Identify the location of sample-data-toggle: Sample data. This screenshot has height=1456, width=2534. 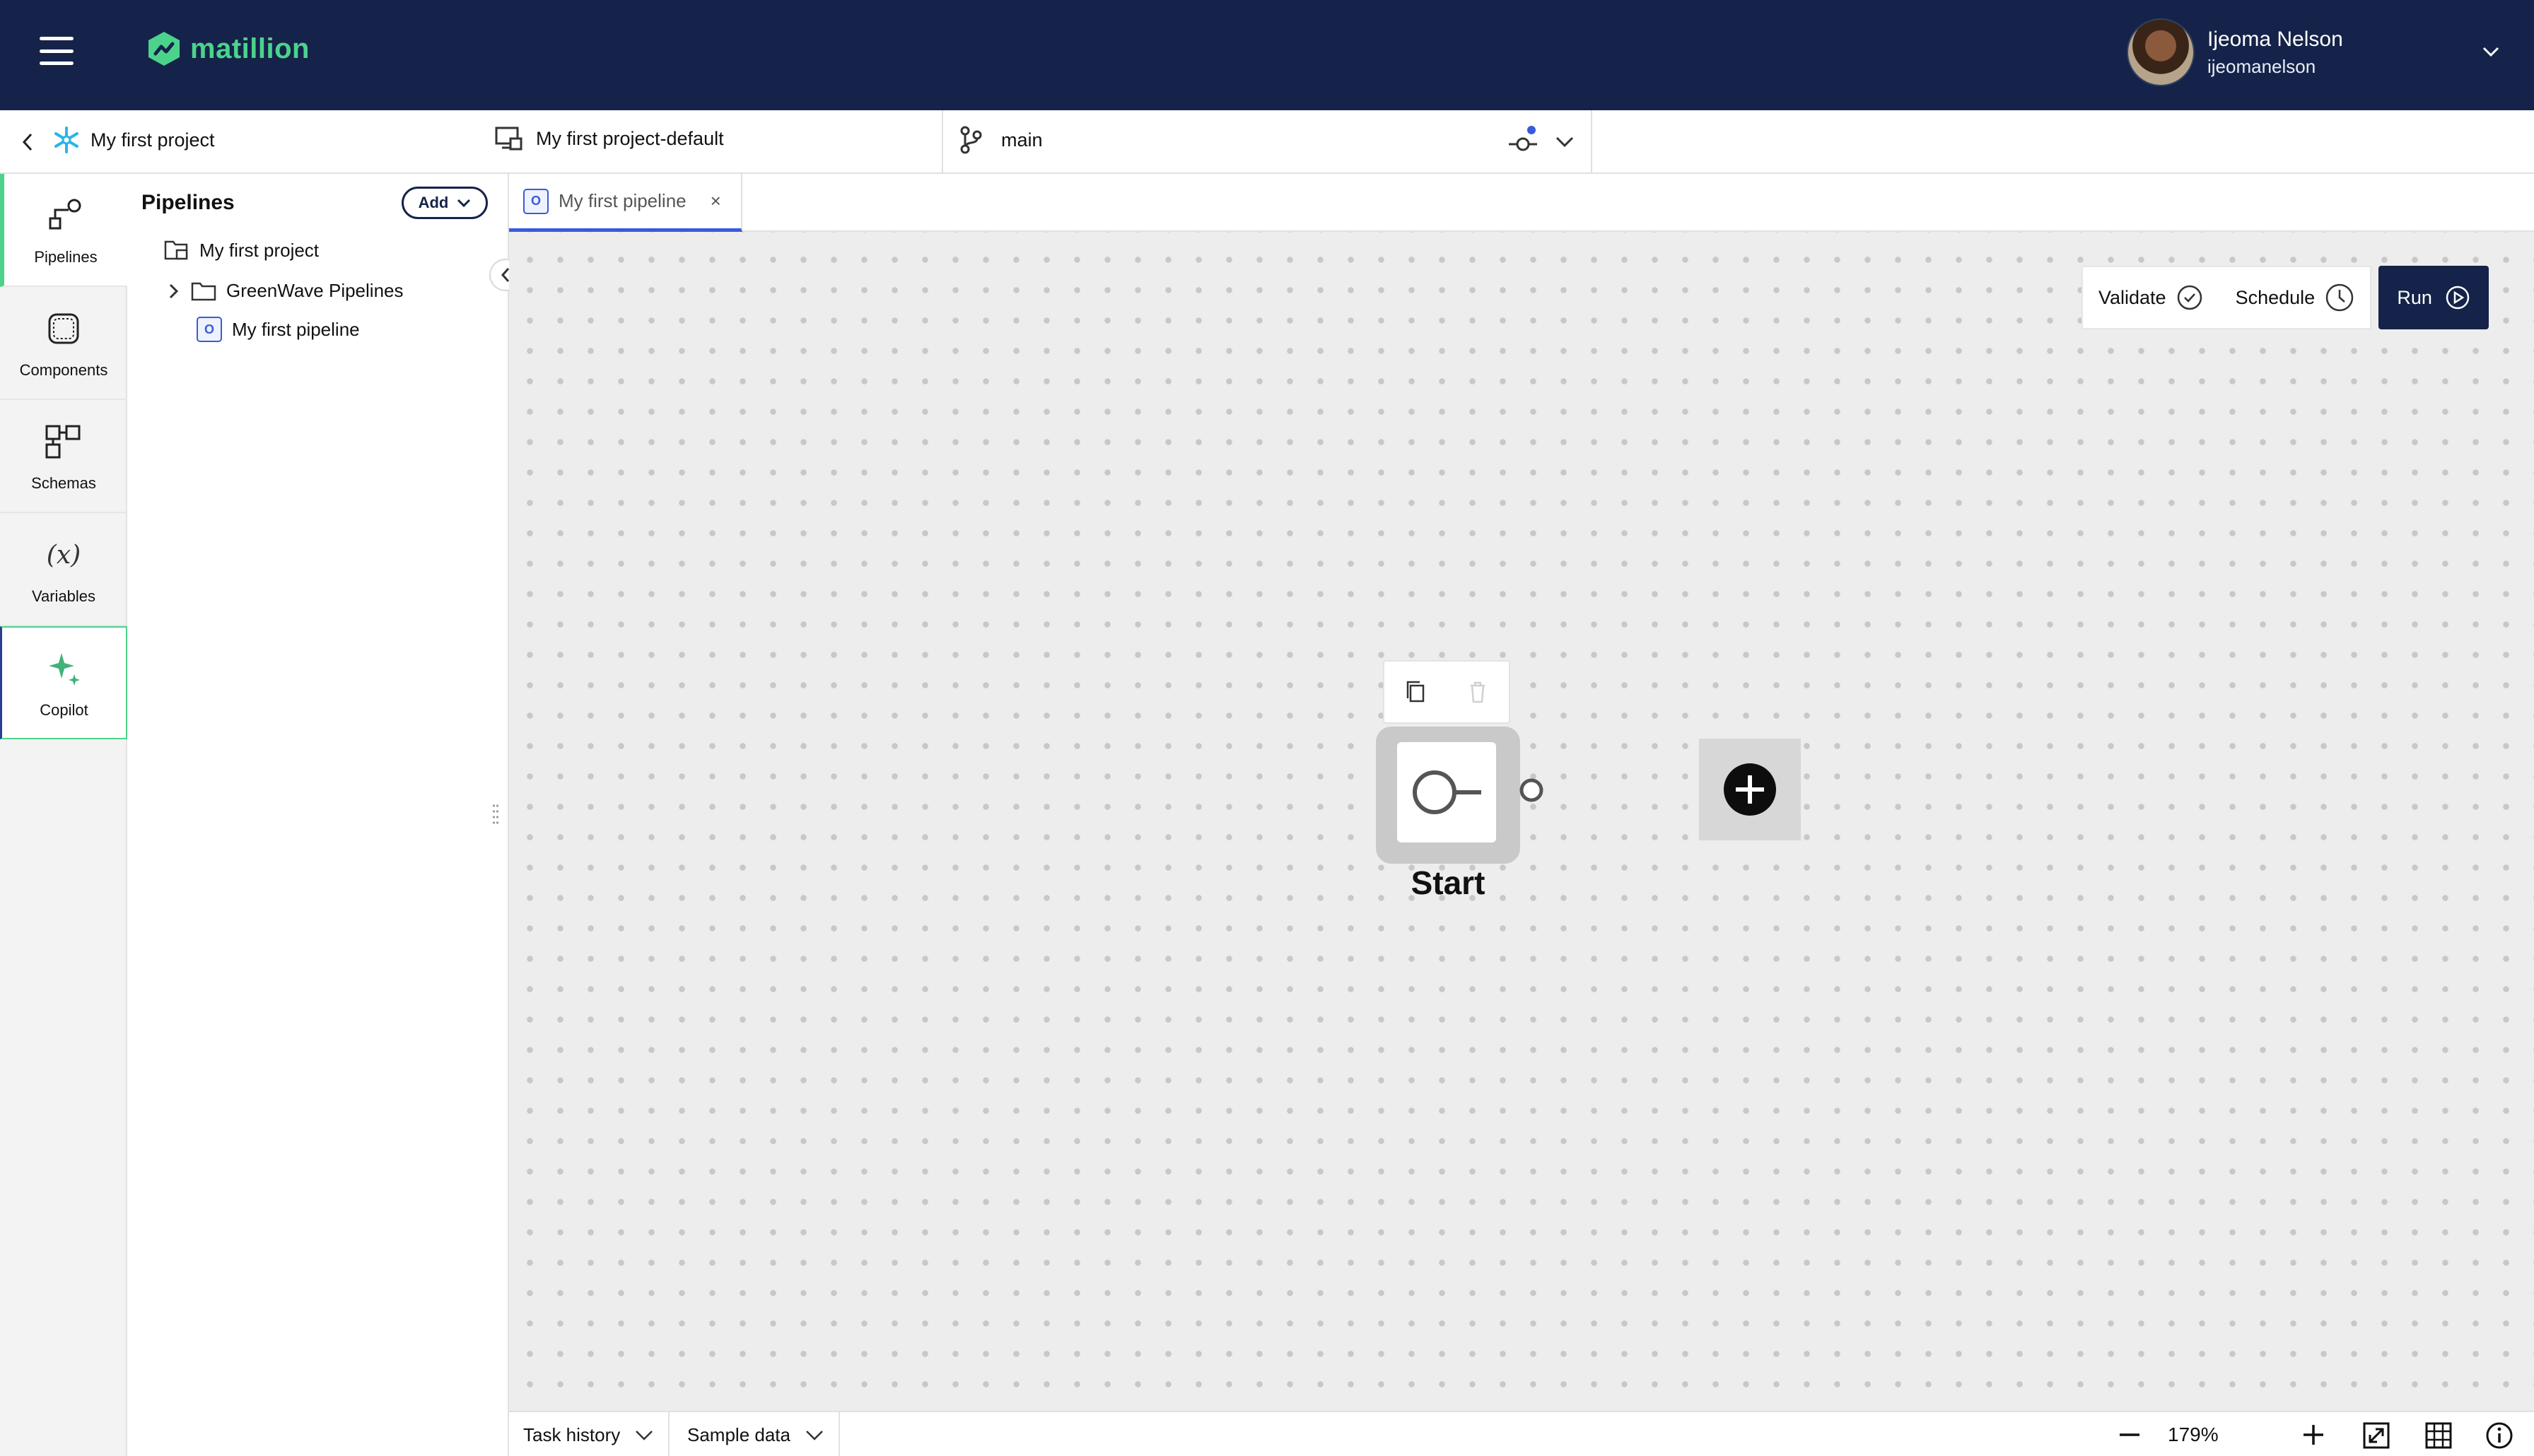
(756, 1434).